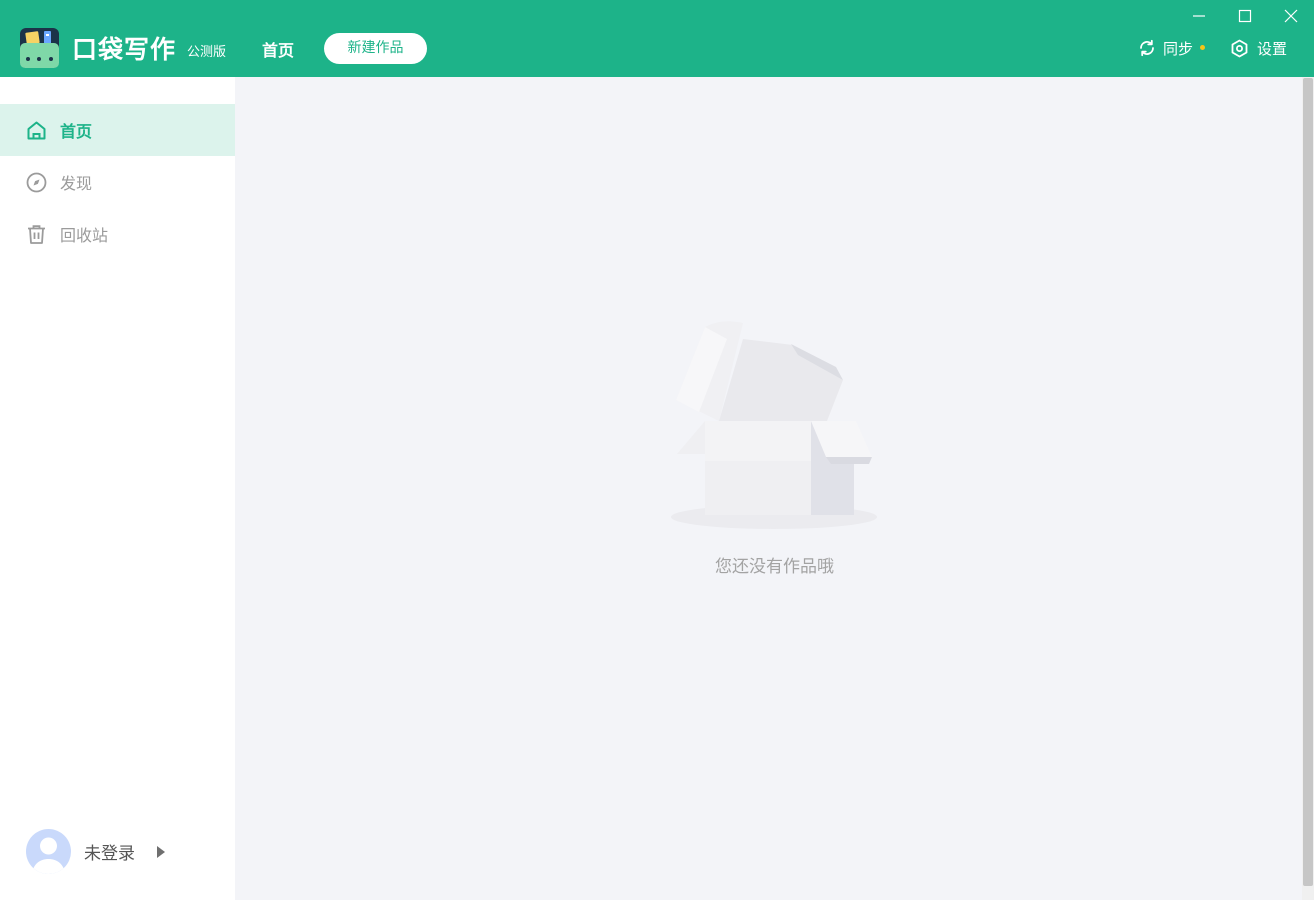 The image size is (1314, 900). I want to click on settings-label: 设置, so click(1272, 48).